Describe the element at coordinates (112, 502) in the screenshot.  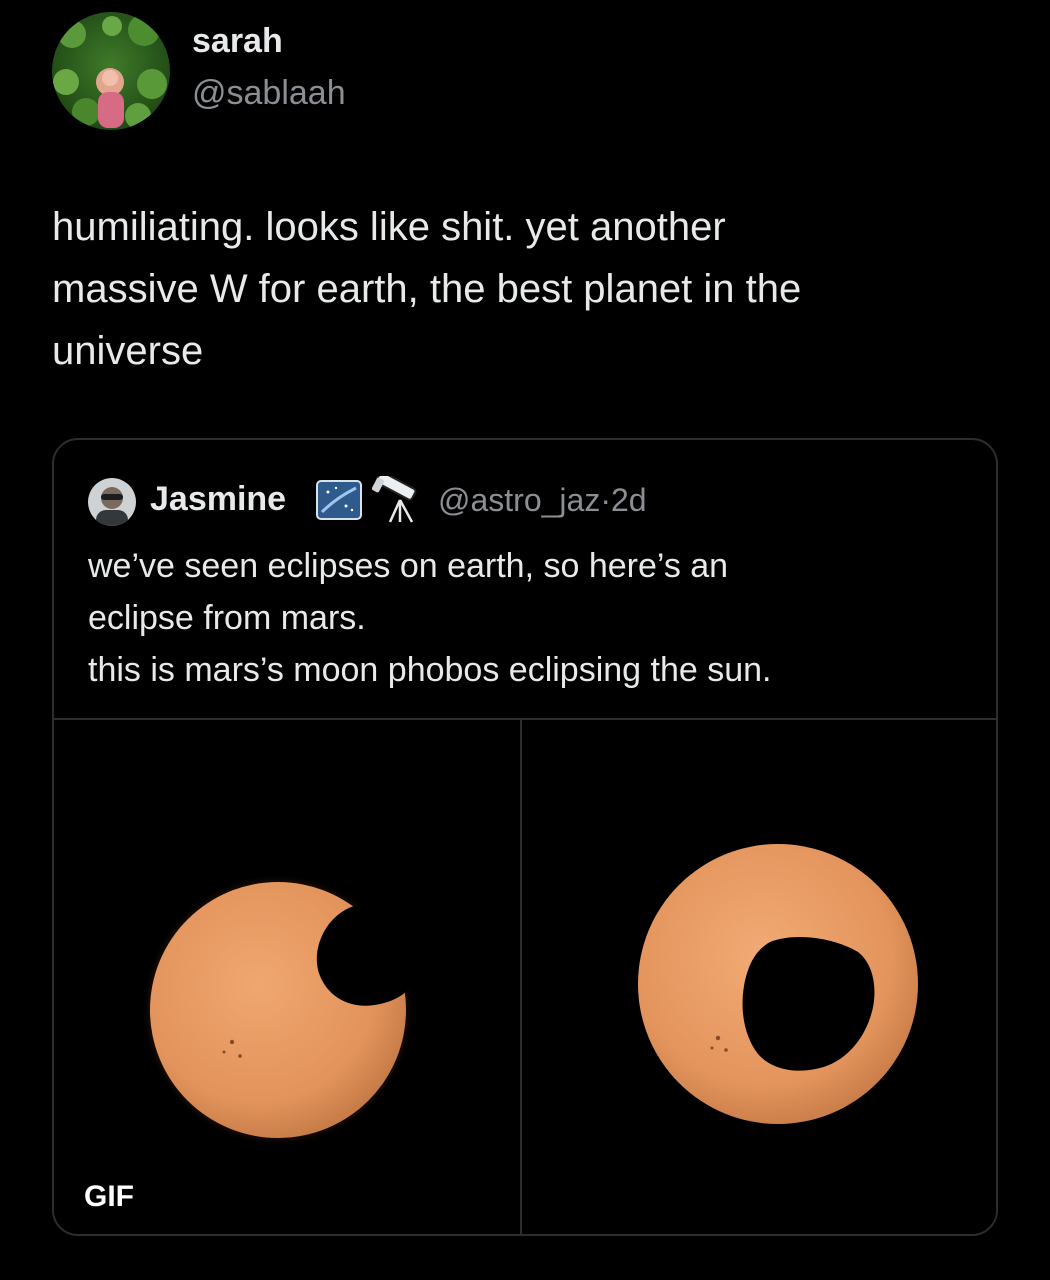
I see `quoted-author-avatar` at that location.